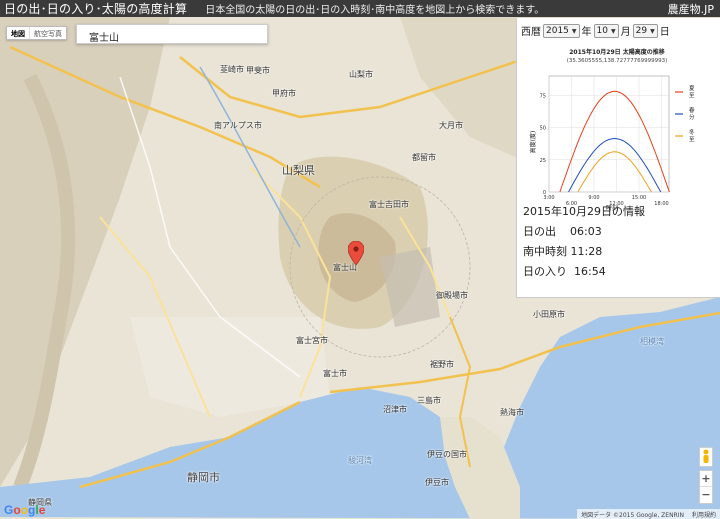  What do you see at coordinates (543, 161) in the screenshot?
I see `chart-ytick-label: 25` at bounding box center [543, 161].